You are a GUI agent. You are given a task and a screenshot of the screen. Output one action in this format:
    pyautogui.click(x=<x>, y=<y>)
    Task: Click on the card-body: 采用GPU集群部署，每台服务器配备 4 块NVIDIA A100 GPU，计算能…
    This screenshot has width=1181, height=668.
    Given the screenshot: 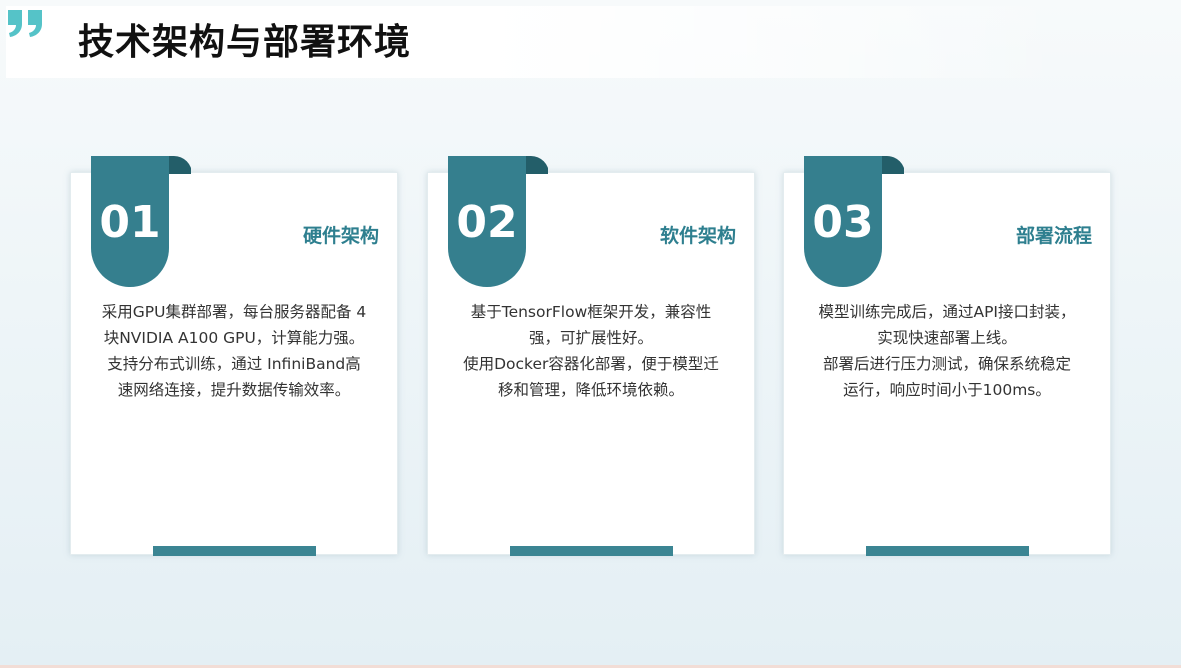 What is the action you would take?
    pyautogui.click(x=234, y=351)
    